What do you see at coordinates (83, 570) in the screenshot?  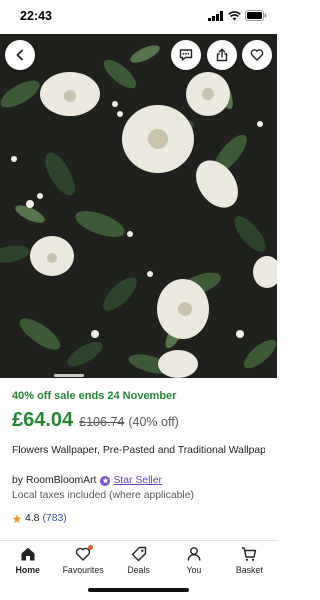 I see `tab-label-favourites: Favourites` at bounding box center [83, 570].